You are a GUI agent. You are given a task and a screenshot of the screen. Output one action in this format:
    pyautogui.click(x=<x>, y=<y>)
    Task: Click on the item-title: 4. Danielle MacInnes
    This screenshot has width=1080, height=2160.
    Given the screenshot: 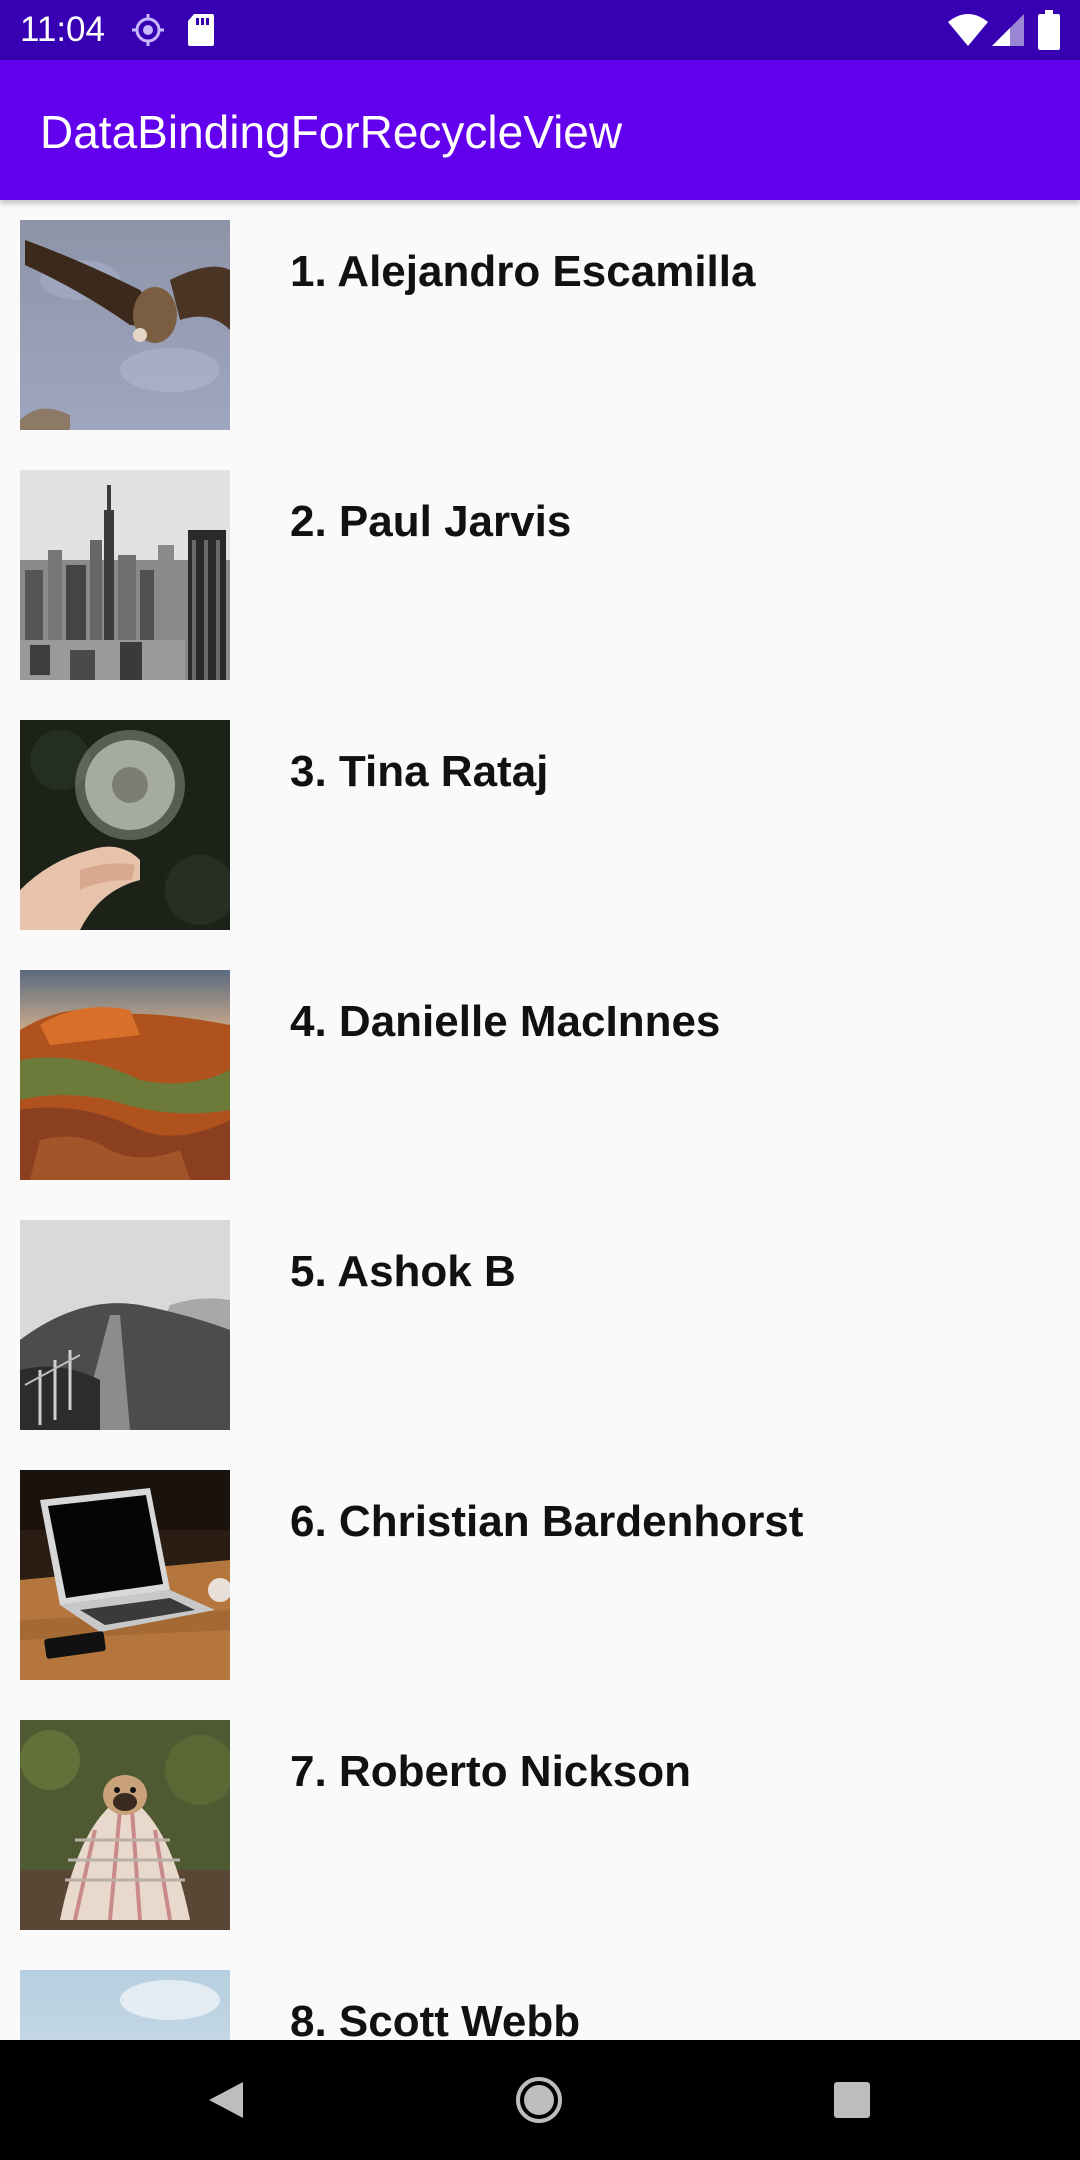 What is the action you would take?
    pyautogui.click(x=505, y=1021)
    